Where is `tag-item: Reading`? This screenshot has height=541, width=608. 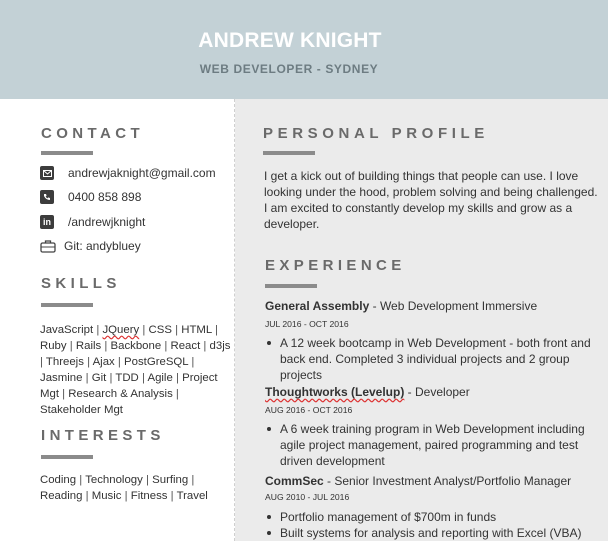 tag-item: Reading is located at coordinates (61, 496).